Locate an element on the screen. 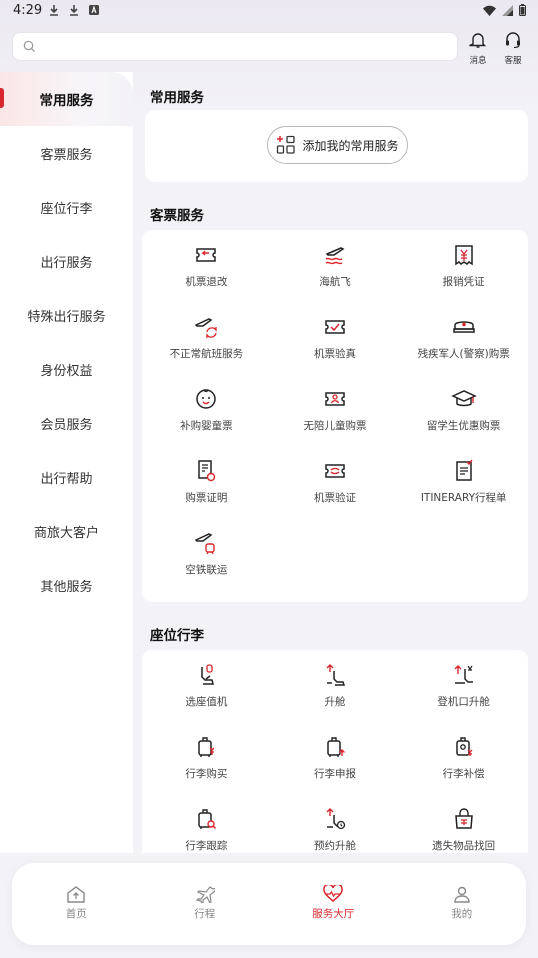  add-grid-icon is located at coordinates (286, 144).